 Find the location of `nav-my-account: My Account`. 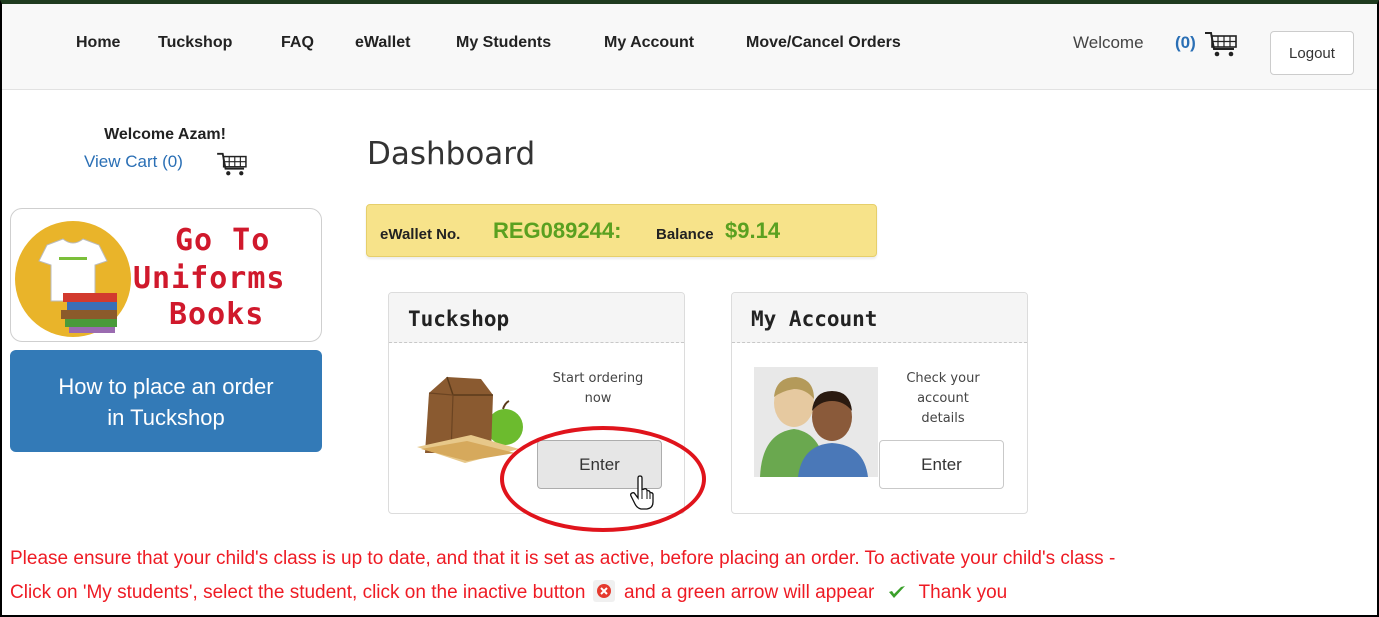

nav-my-account: My Account is located at coordinates (649, 43).